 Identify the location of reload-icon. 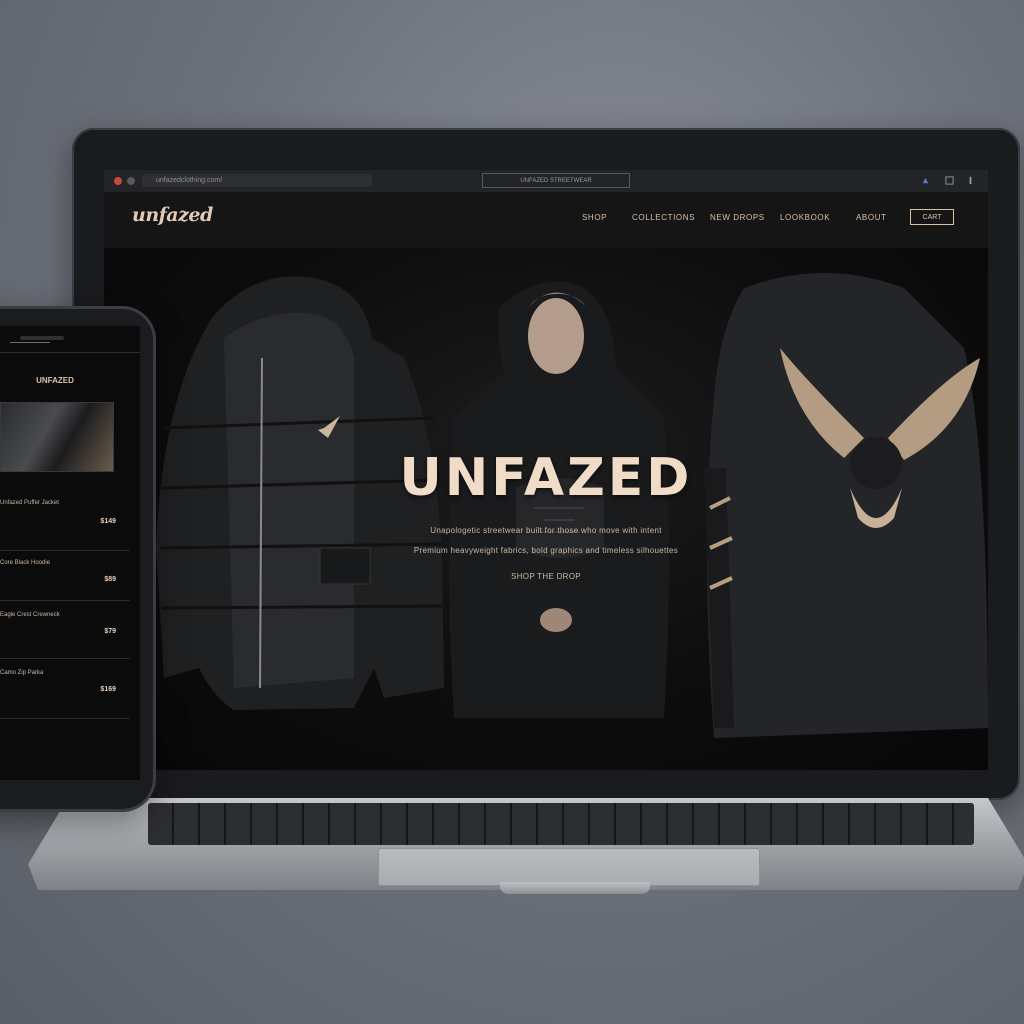
(131, 181).